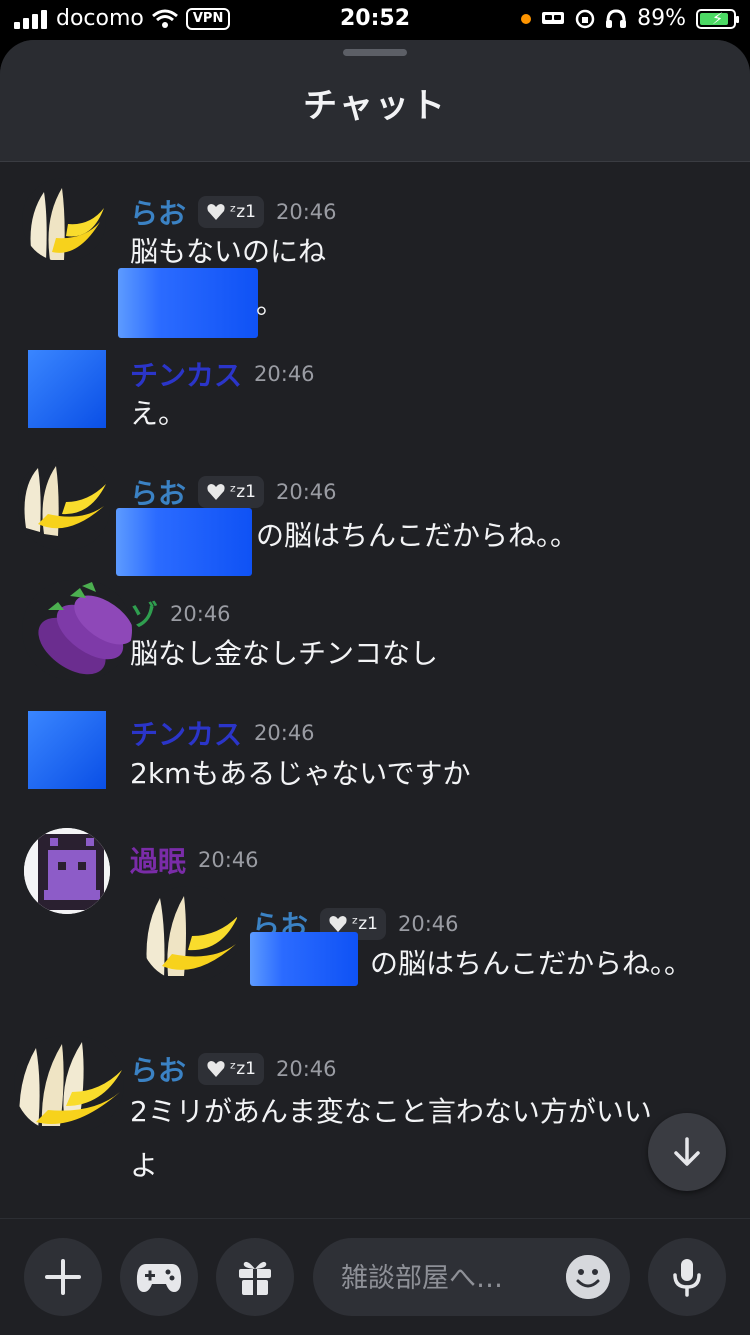 The height and width of the screenshot is (1335, 750). I want to click on scroll-to-bottom-button, so click(687, 1152).